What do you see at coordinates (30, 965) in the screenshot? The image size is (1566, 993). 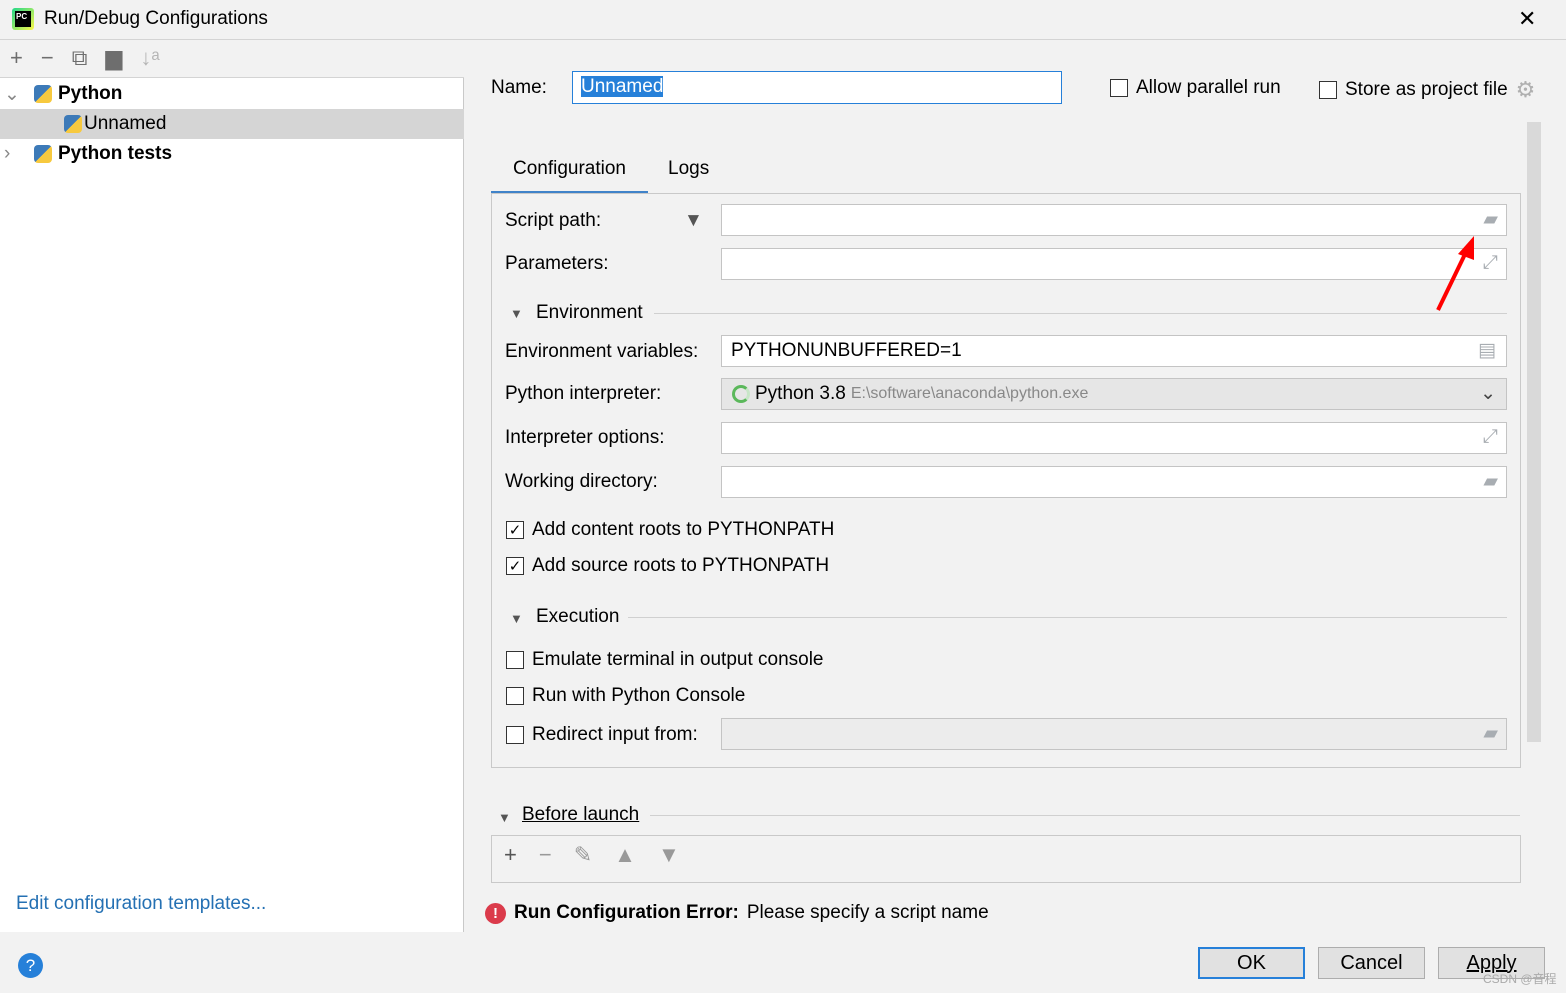 I see `help-button: ?` at bounding box center [30, 965].